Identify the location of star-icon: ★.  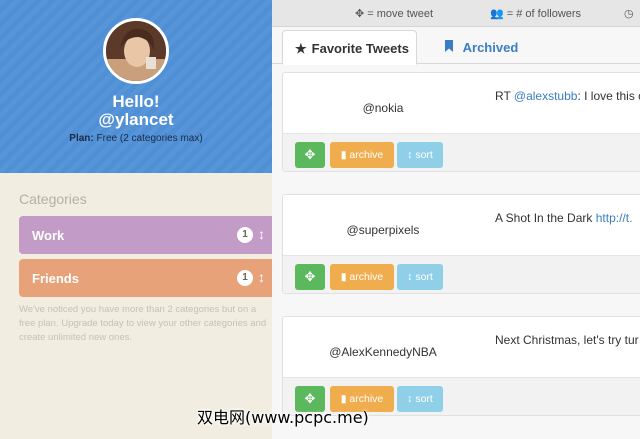
(301, 48).